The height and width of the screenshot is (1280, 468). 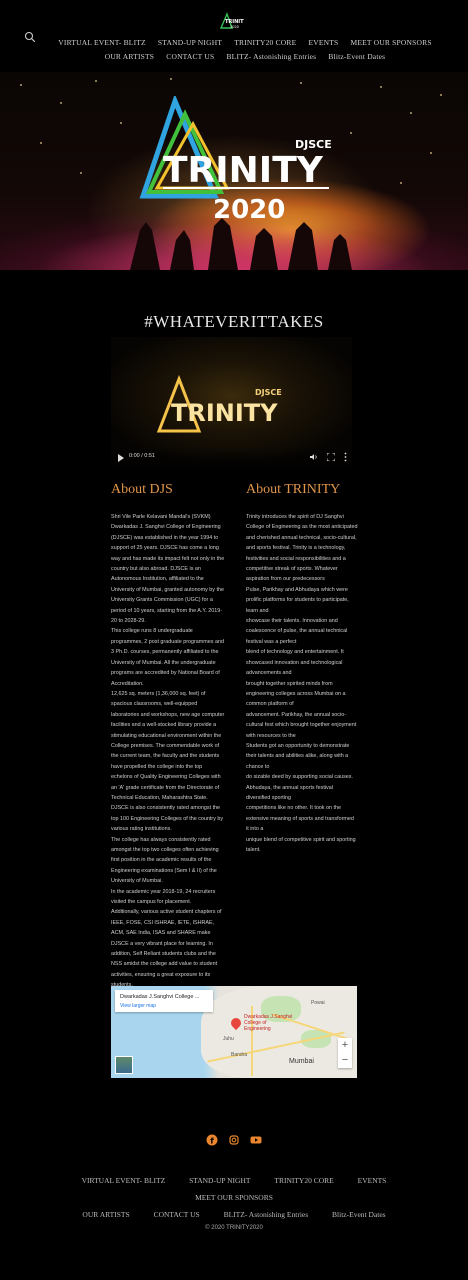 I want to click on about-trinity-title: About TRINITY, so click(x=293, y=489).